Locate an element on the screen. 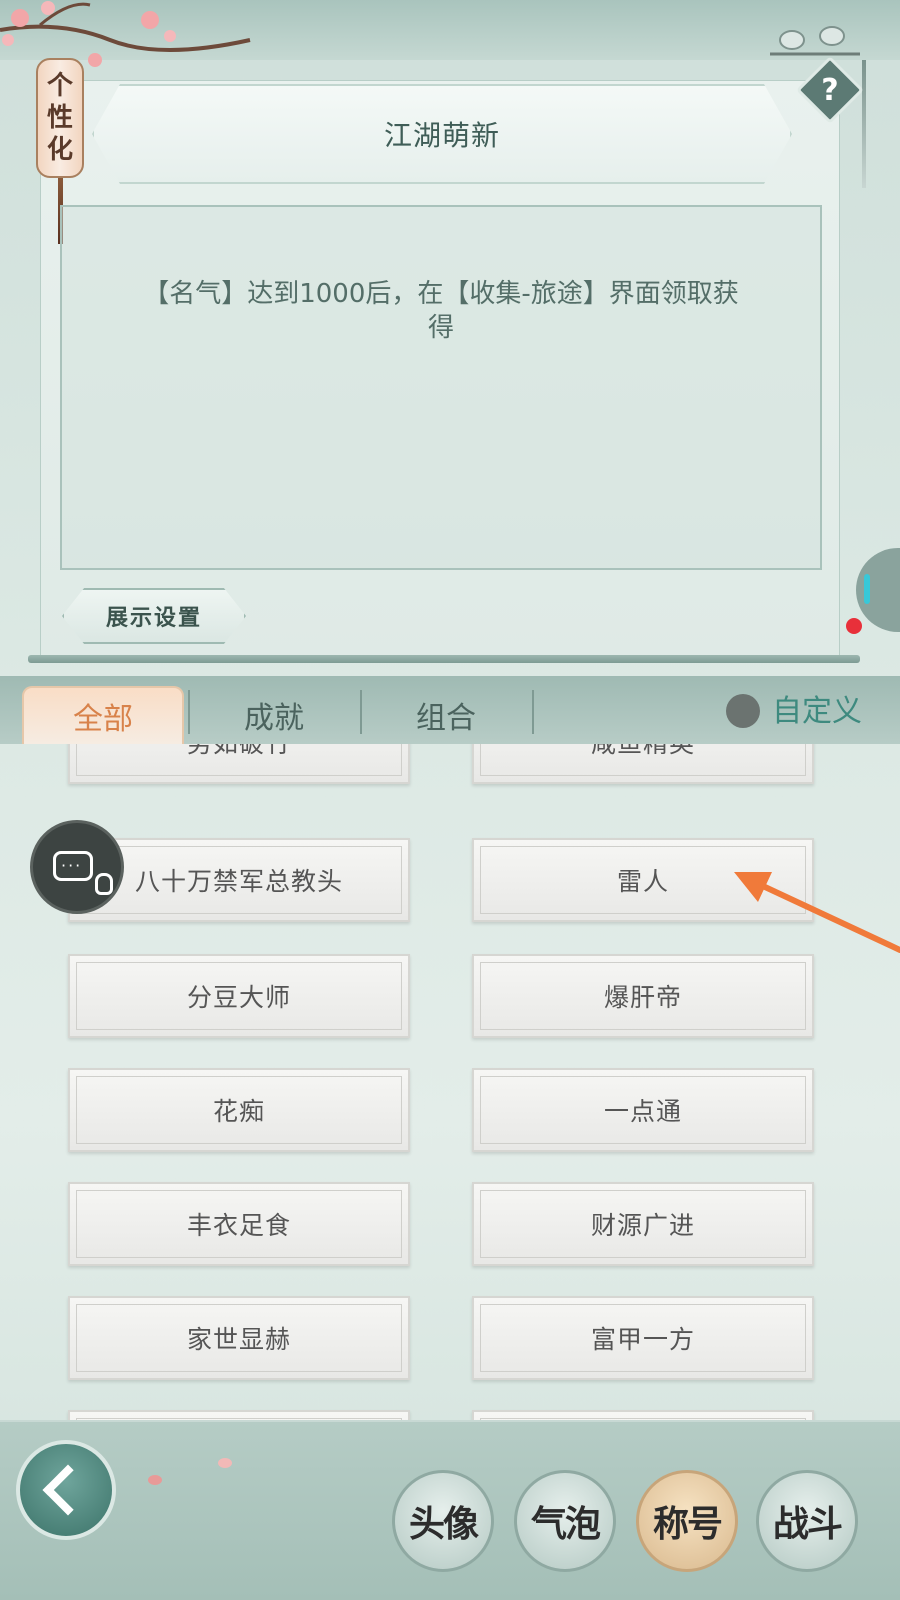  title-card: 财源广进 is located at coordinates (643, 1224).